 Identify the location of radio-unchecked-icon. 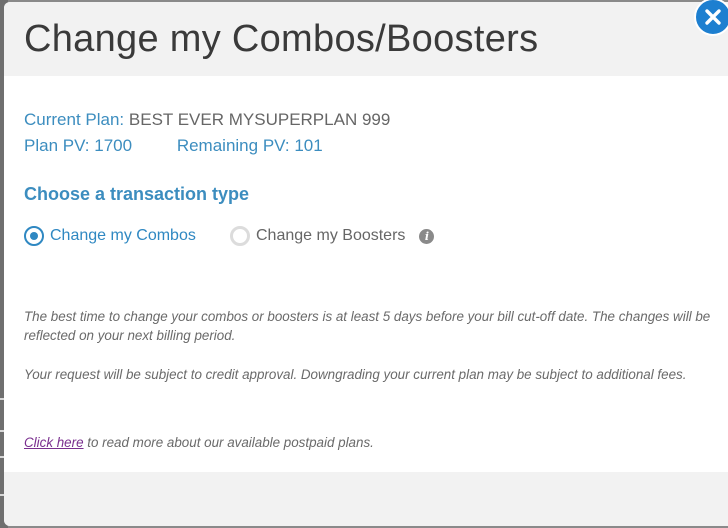
(240, 236).